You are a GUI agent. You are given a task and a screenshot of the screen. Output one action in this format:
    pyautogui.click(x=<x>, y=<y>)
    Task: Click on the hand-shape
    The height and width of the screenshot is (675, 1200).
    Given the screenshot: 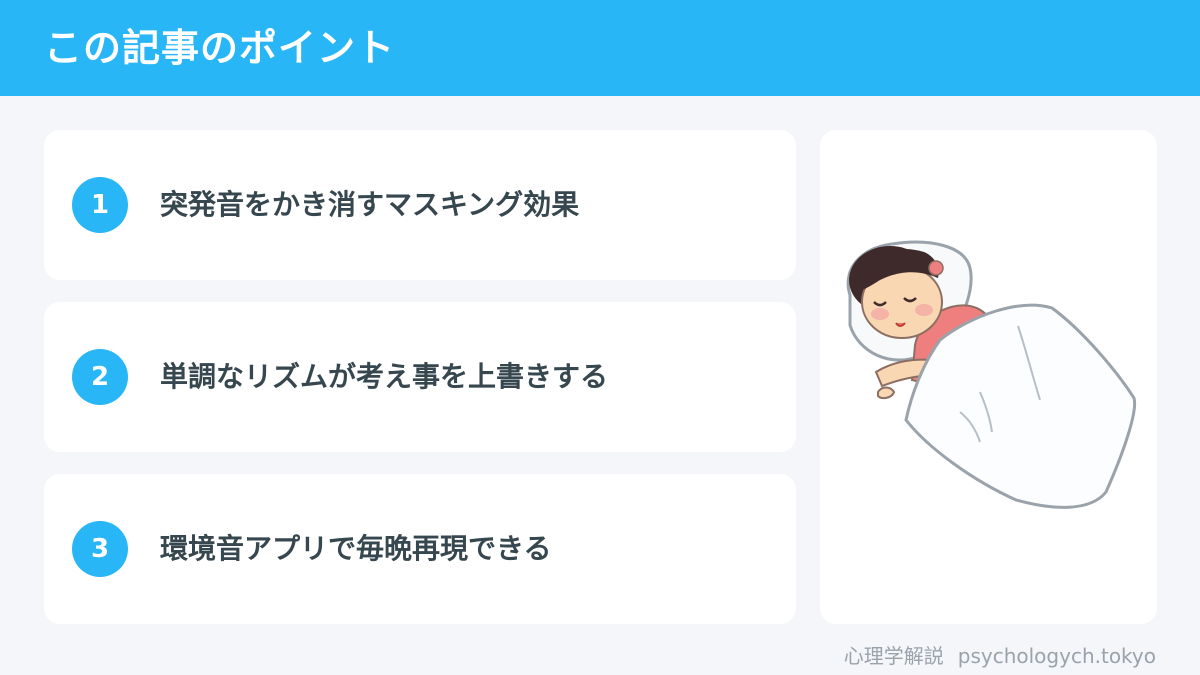 What is the action you would take?
    pyautogui.click(x=886, y=393)
    